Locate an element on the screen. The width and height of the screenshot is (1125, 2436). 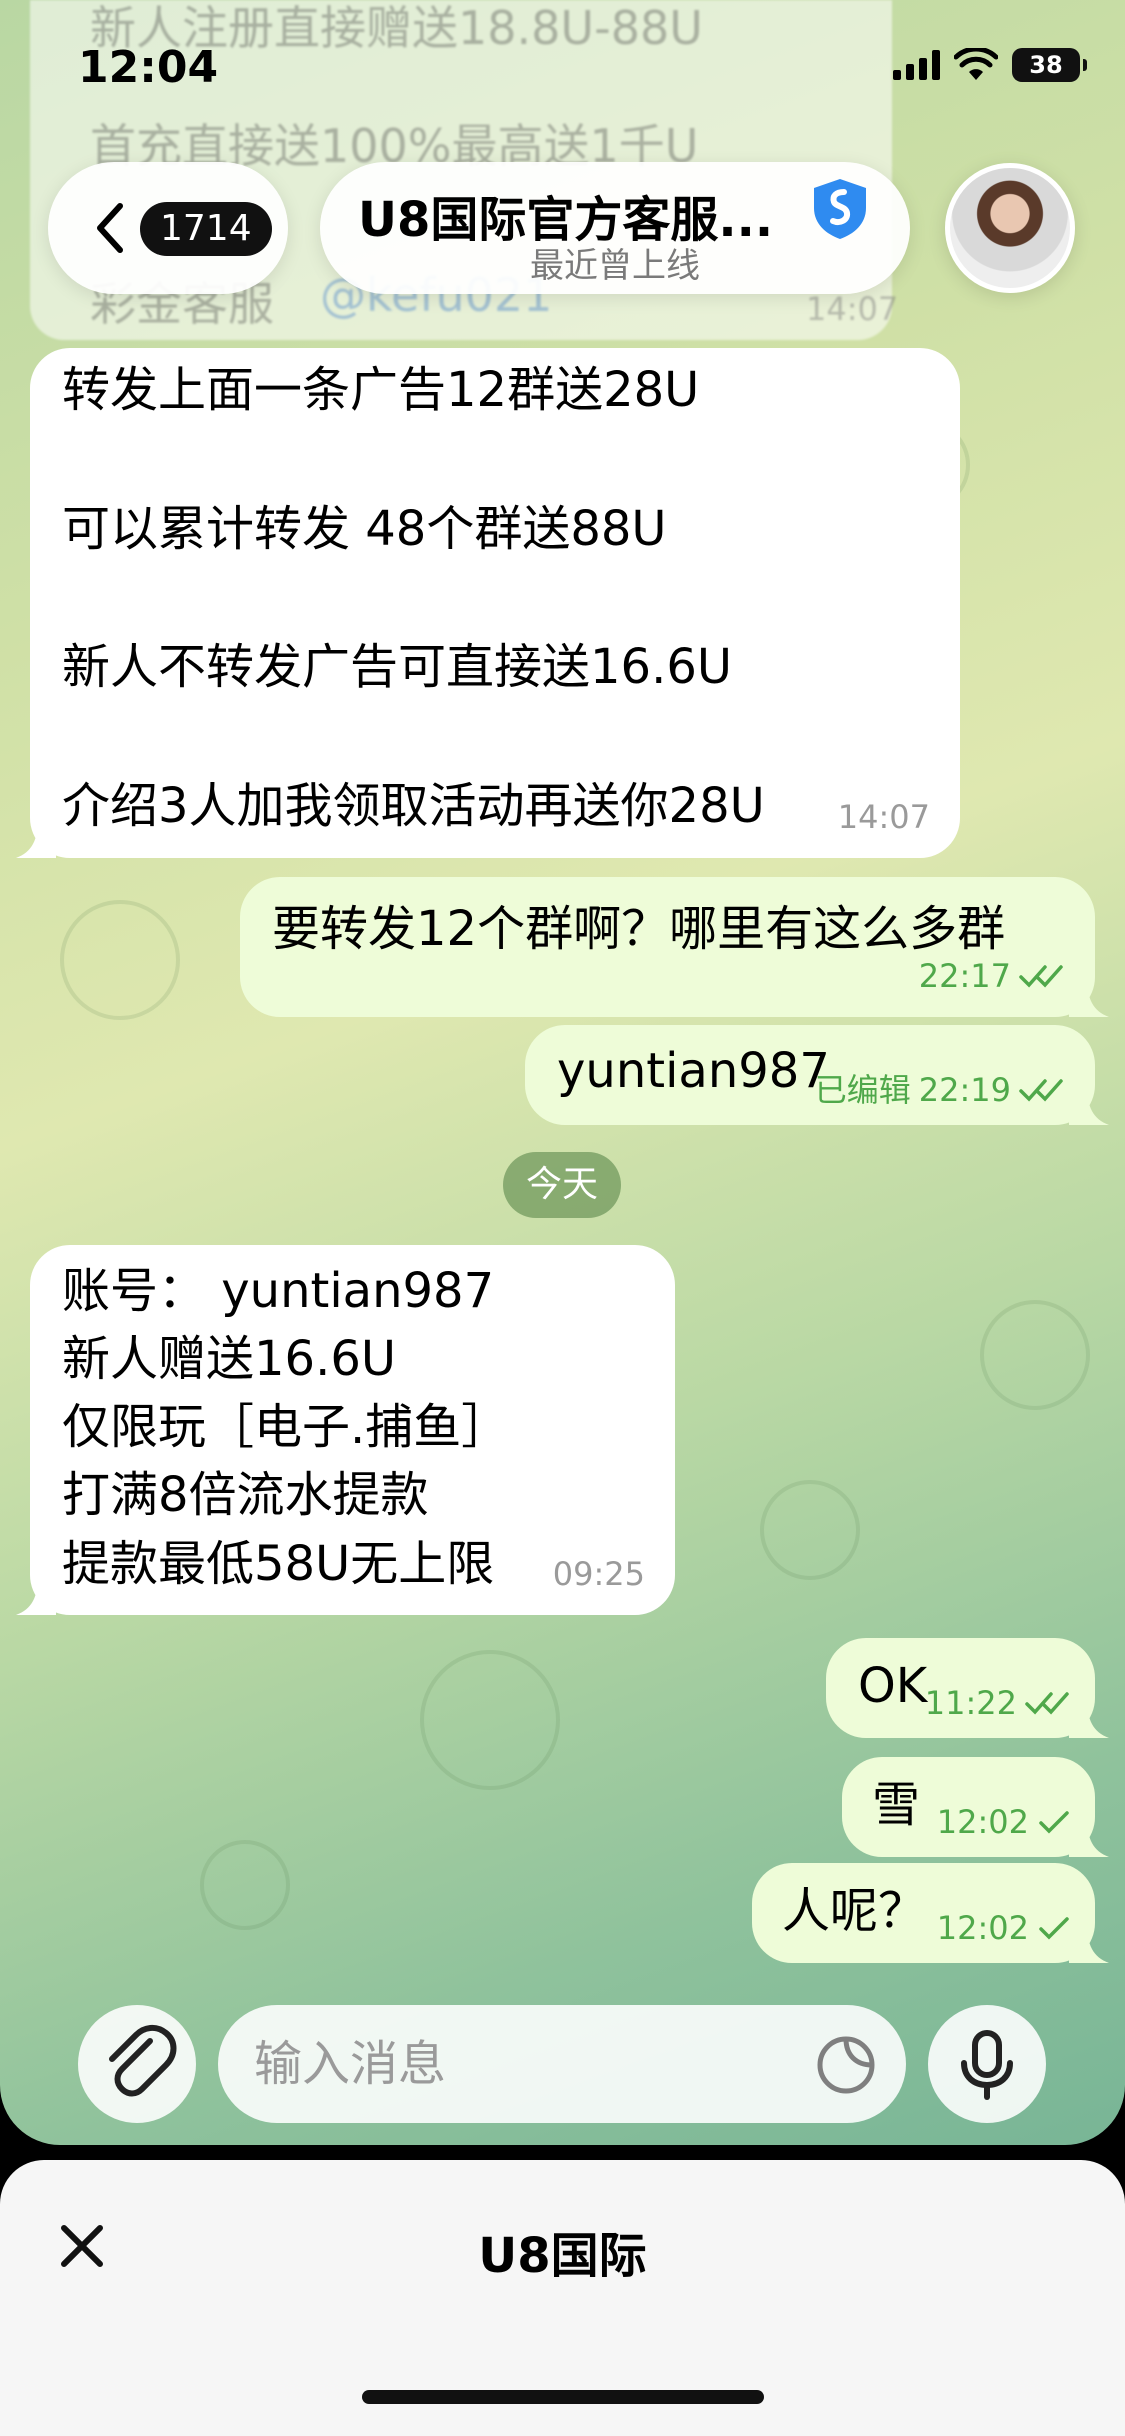
message-meta: 已编辑 22:19 is located at coordinates (940, 1090).